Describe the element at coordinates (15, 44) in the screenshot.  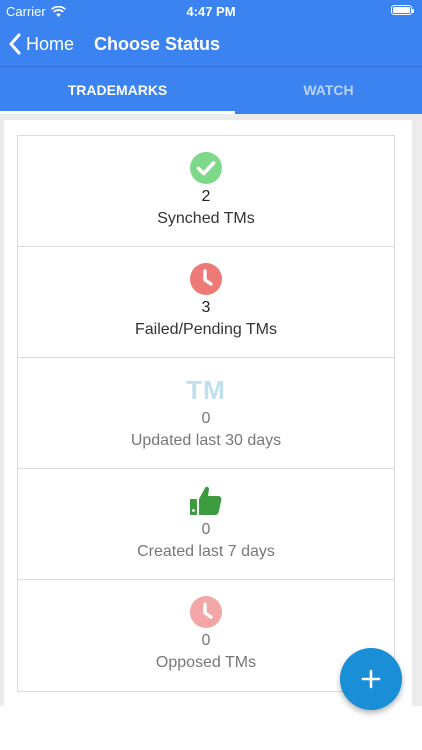
I see `chevron-left-icon` at that location.